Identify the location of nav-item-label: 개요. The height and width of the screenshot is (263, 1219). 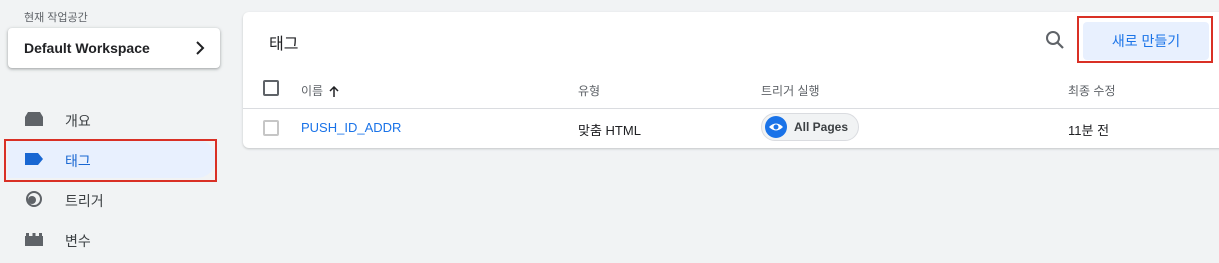
(78, 121).